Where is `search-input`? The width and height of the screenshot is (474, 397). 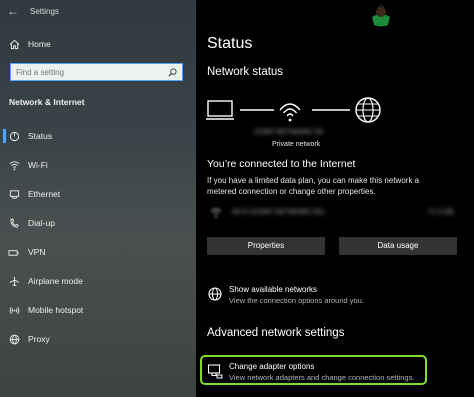
search-input is located at coordinates (86, 72).